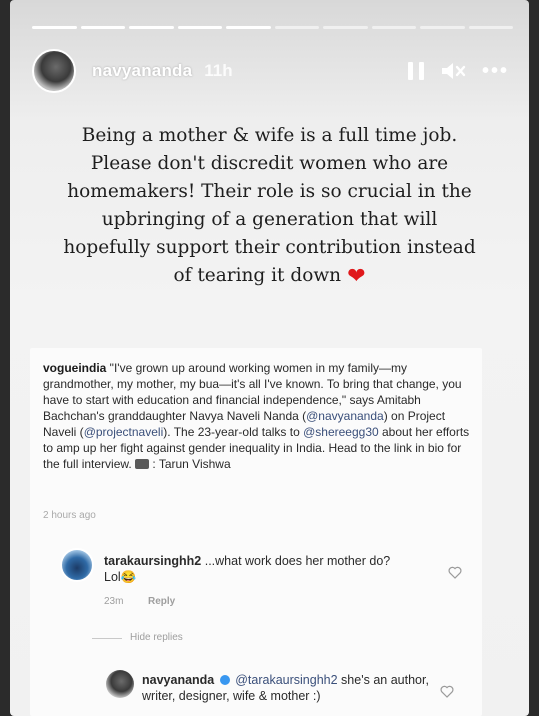 The height and width of the screenshot is (716, 539). I want to click on mute-icon, so click(453, 71).